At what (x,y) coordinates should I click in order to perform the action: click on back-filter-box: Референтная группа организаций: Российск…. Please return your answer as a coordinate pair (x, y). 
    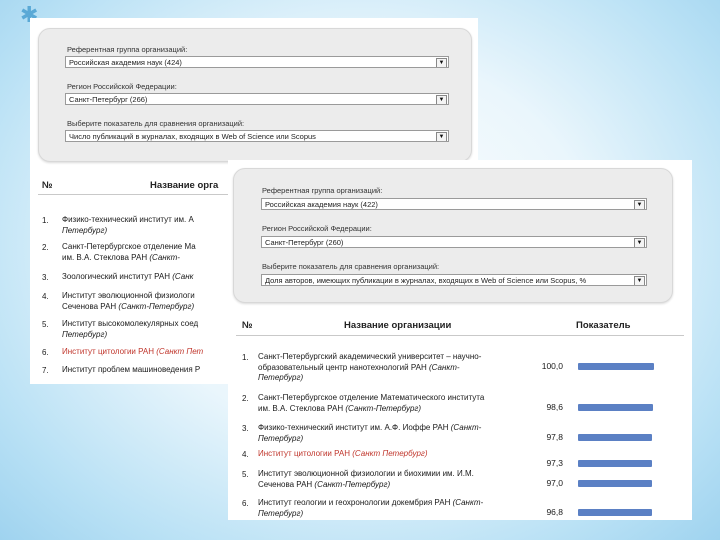
    Looking at the image, I should click on (255, 95).